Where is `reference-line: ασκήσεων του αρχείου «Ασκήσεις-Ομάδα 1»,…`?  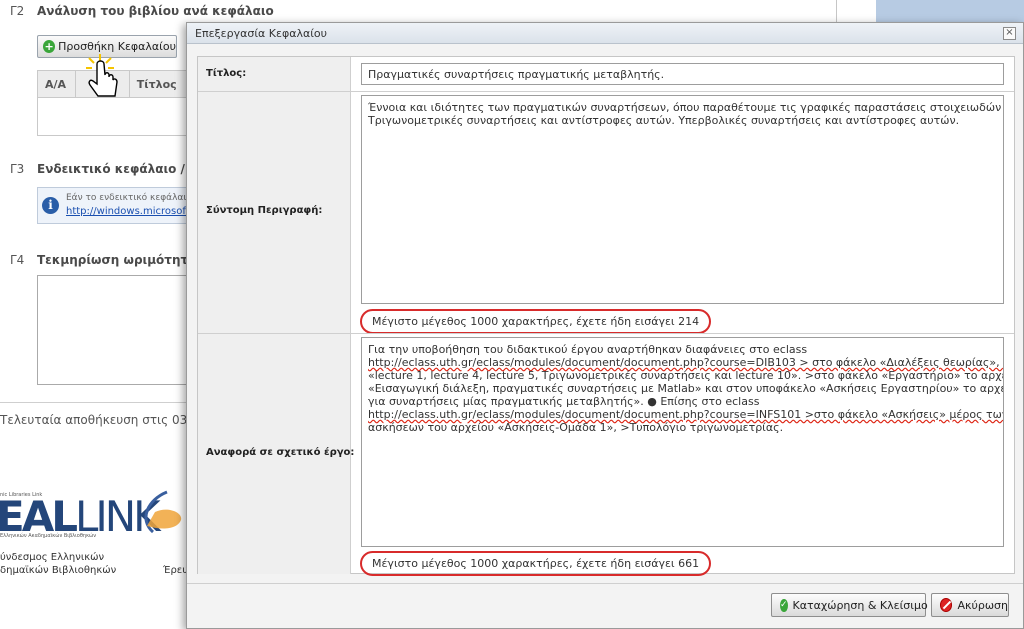 reference-line: ασκήσεων του αρχείου «Ασκήσεις-Ομάδα 1»,… is located at coordinates (576, 427).